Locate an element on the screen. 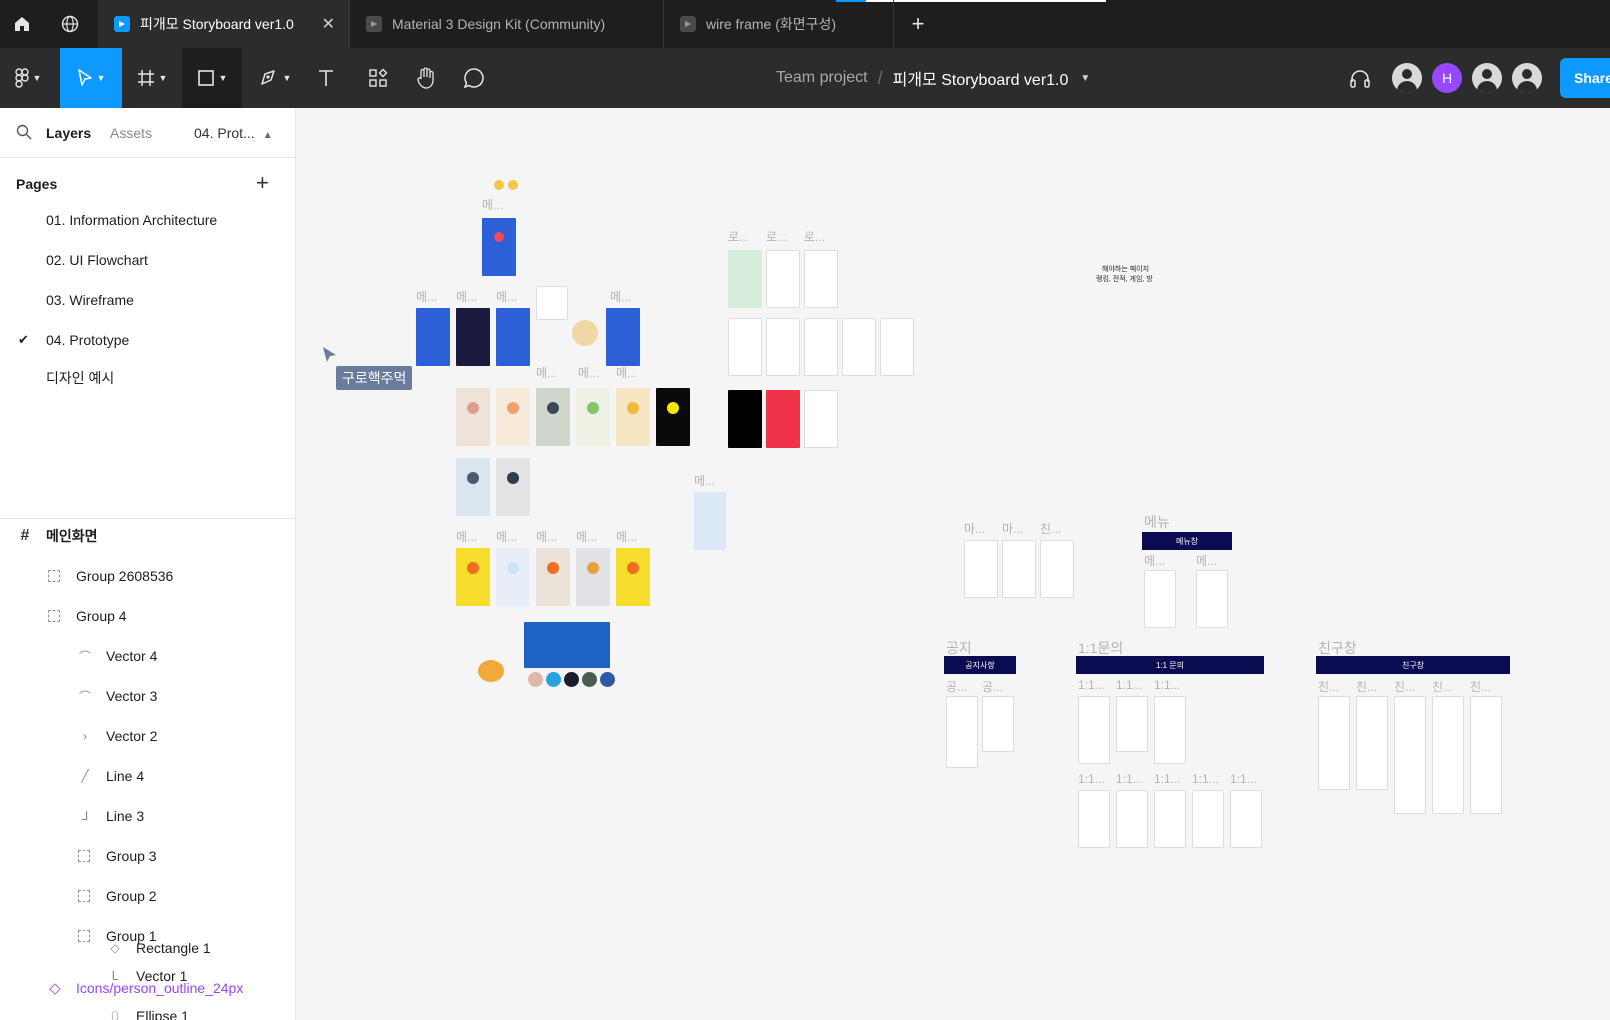 The image size is (1610, 1020). layer-line: ⅃ Line 3 is located at coordinates (148, 816).